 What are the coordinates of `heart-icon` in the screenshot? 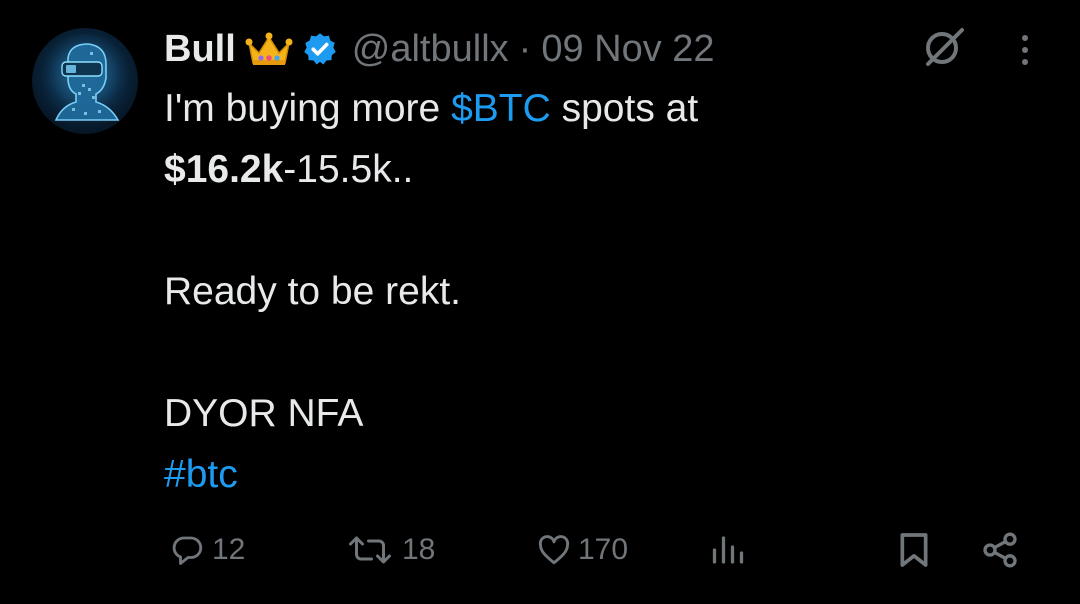 It's located at (554, 550).